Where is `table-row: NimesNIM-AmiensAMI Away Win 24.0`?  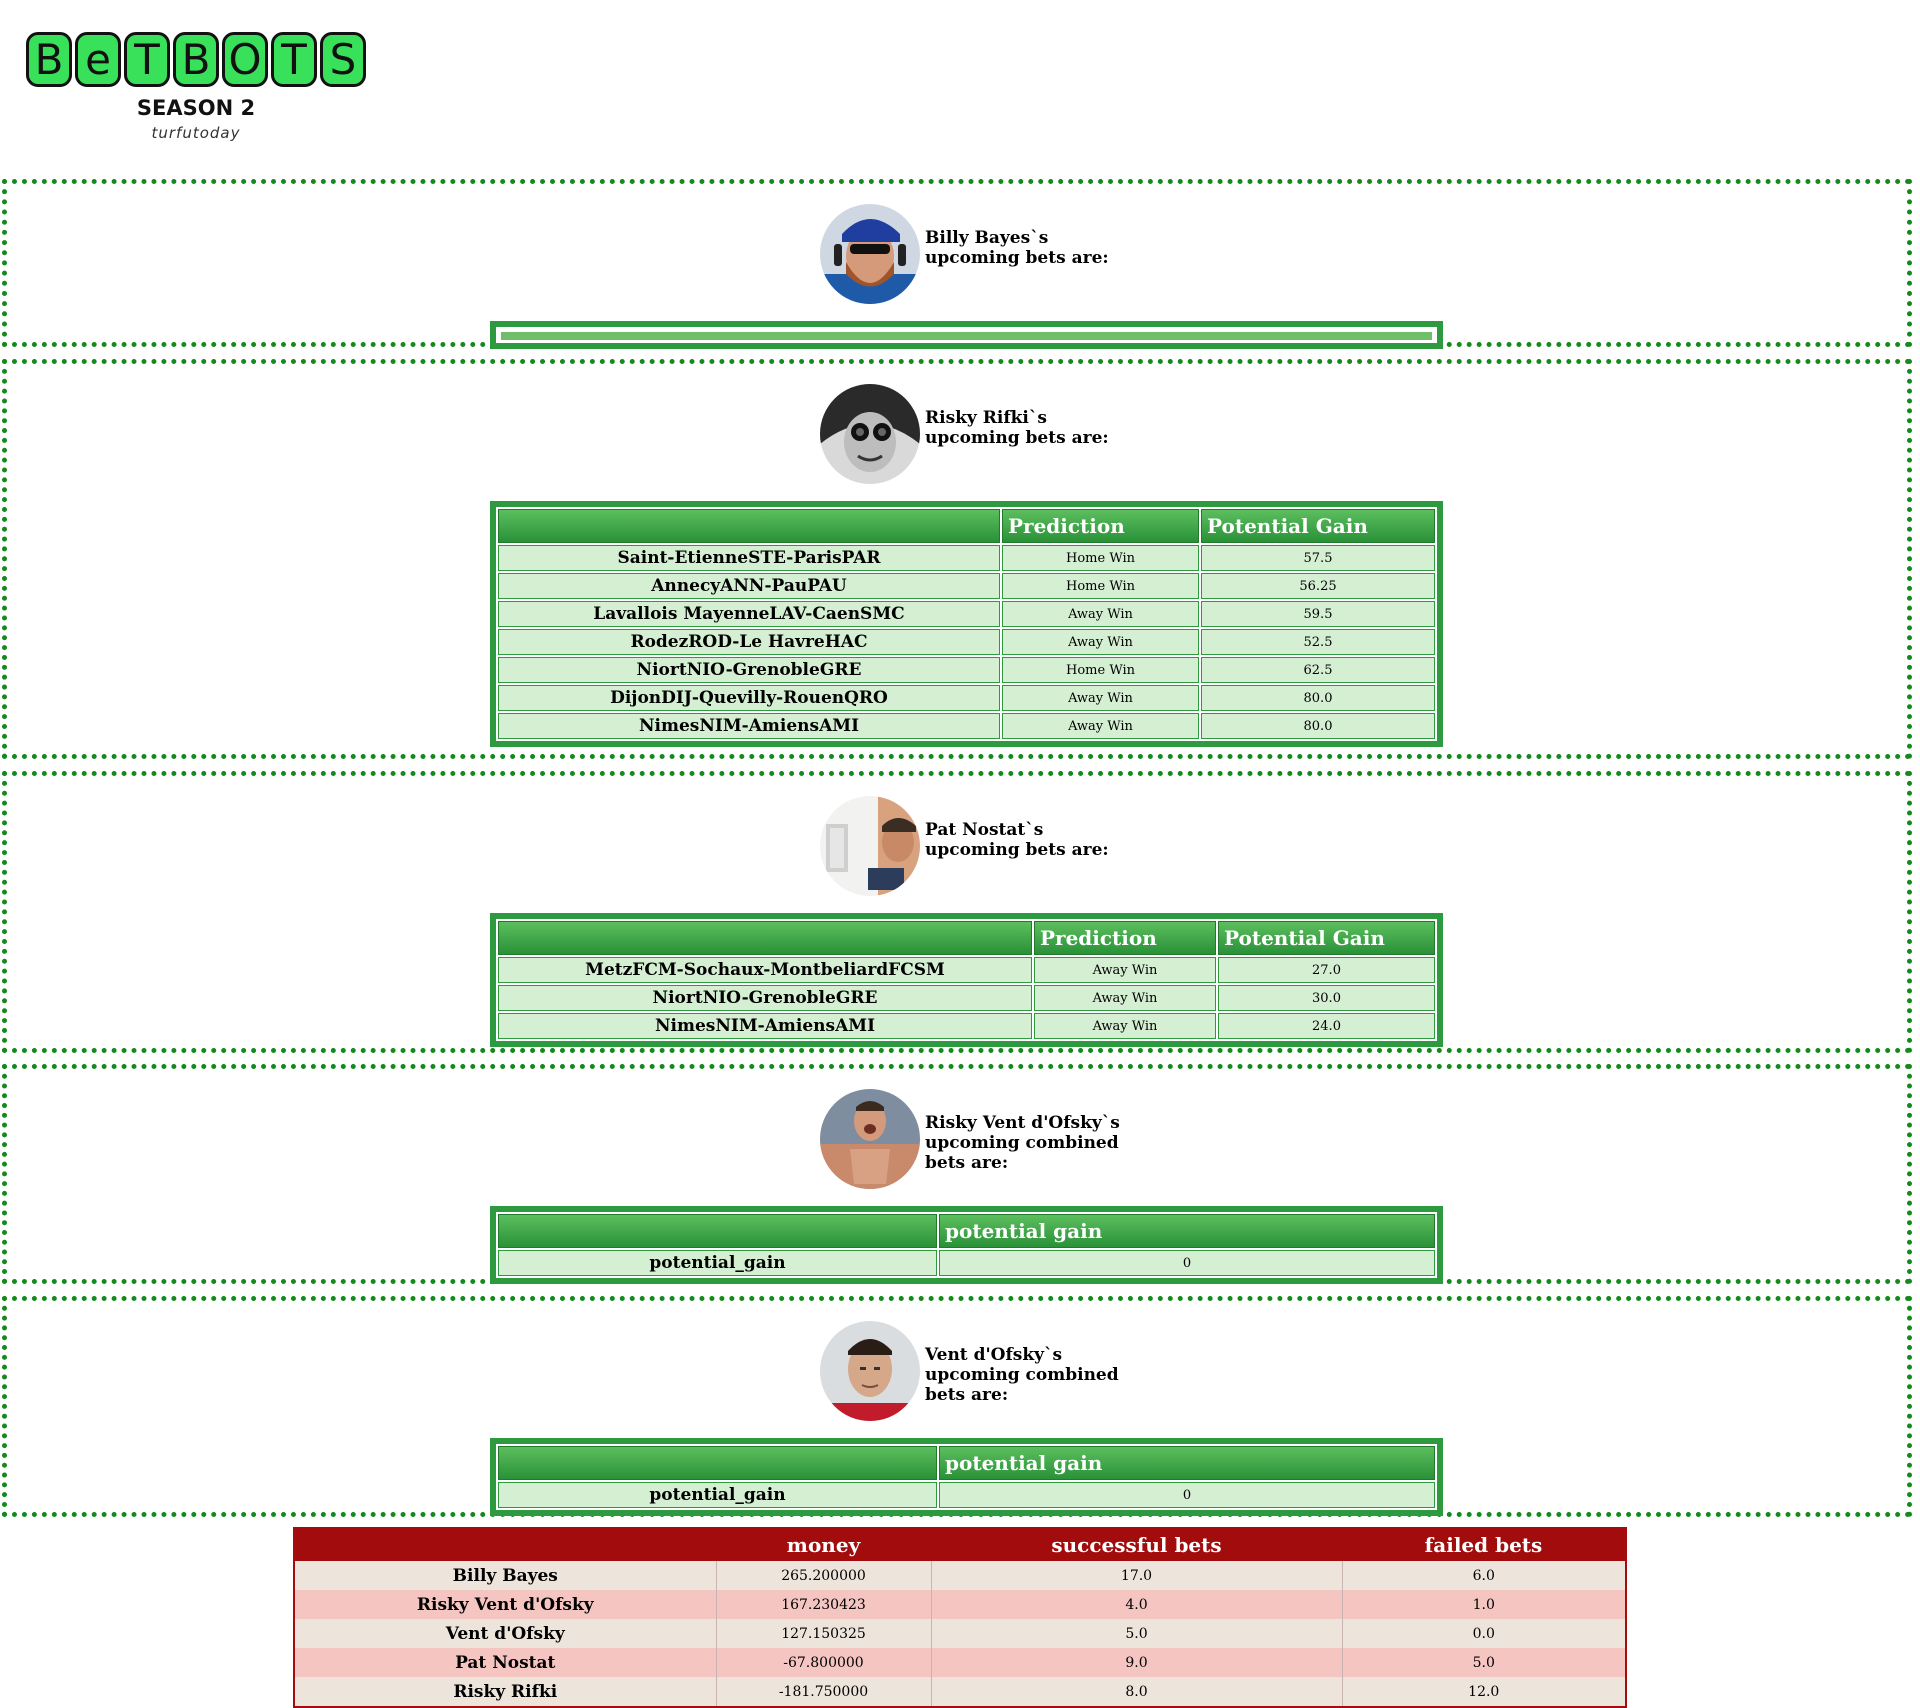
table-row: NimesNIM-AmiensAMI Away Win 24.0 is located at coordinates (966, 1026).